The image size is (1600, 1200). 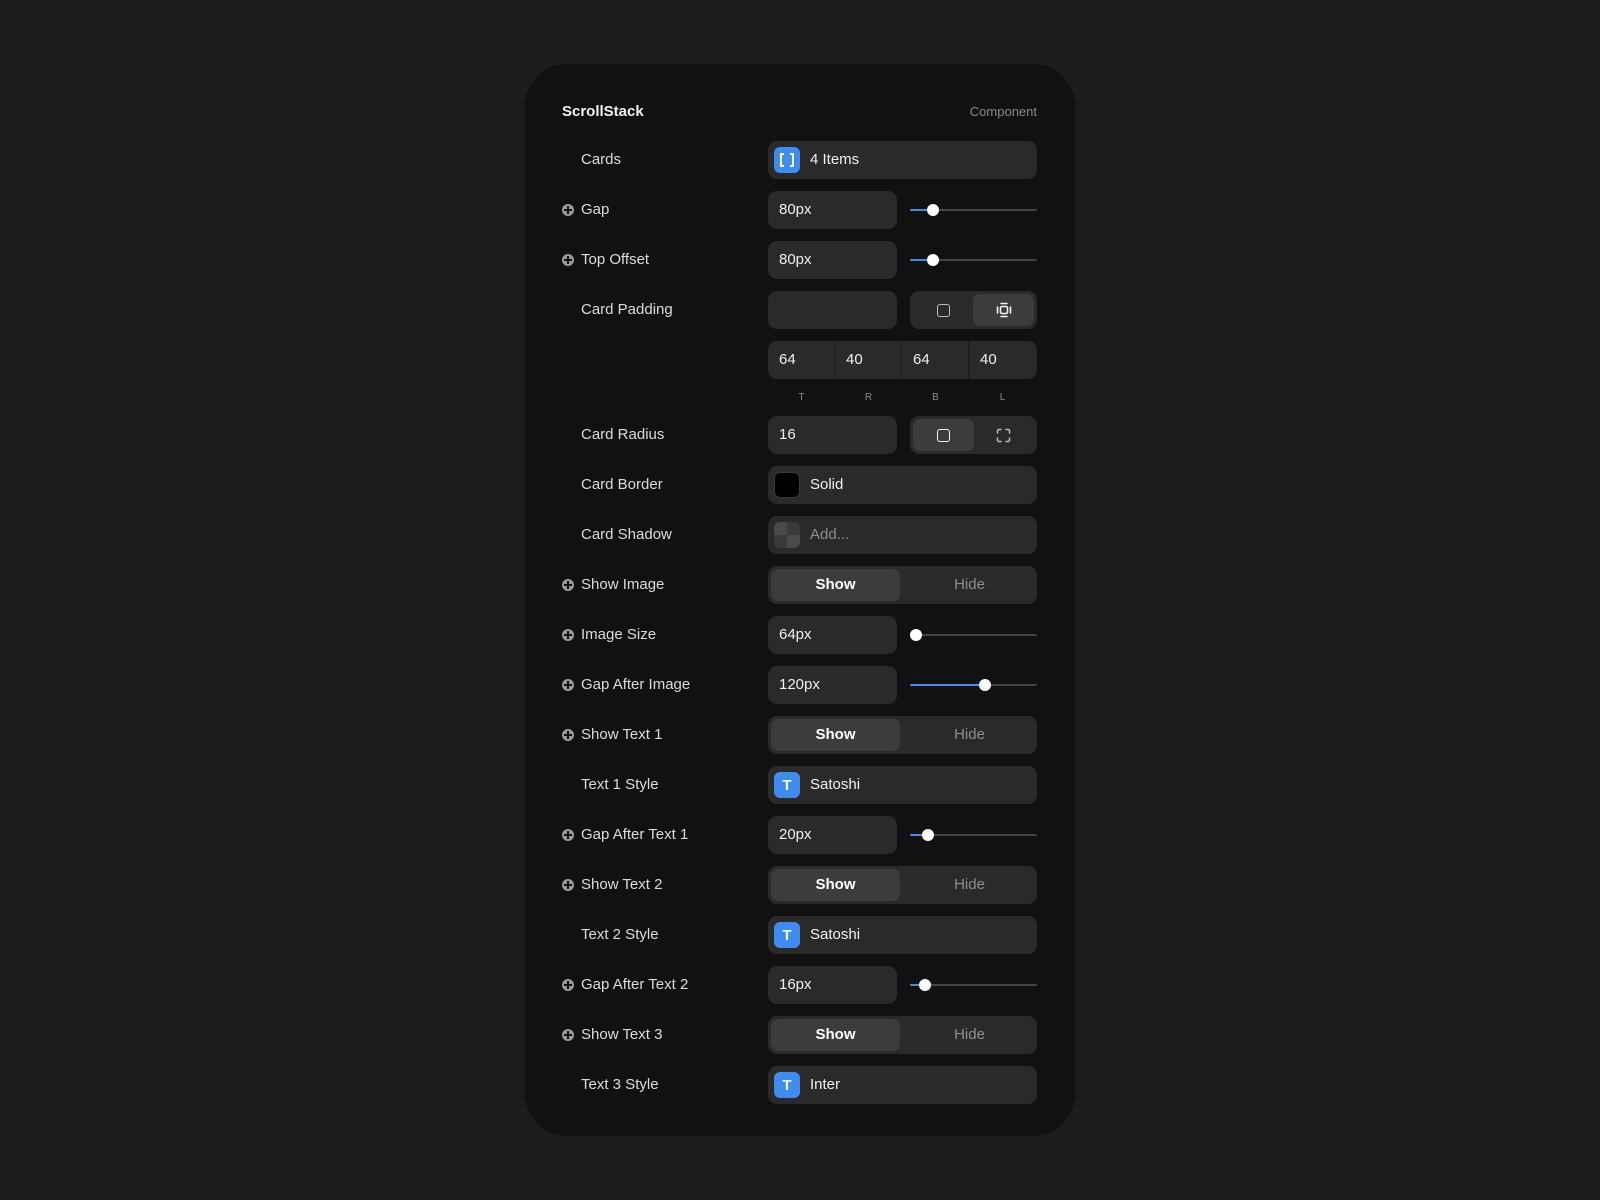 What do you see at coordinates (623, 434) in the screenshot?
I see `card-radius-label: Card Radius` at bounding box center [623, 434].